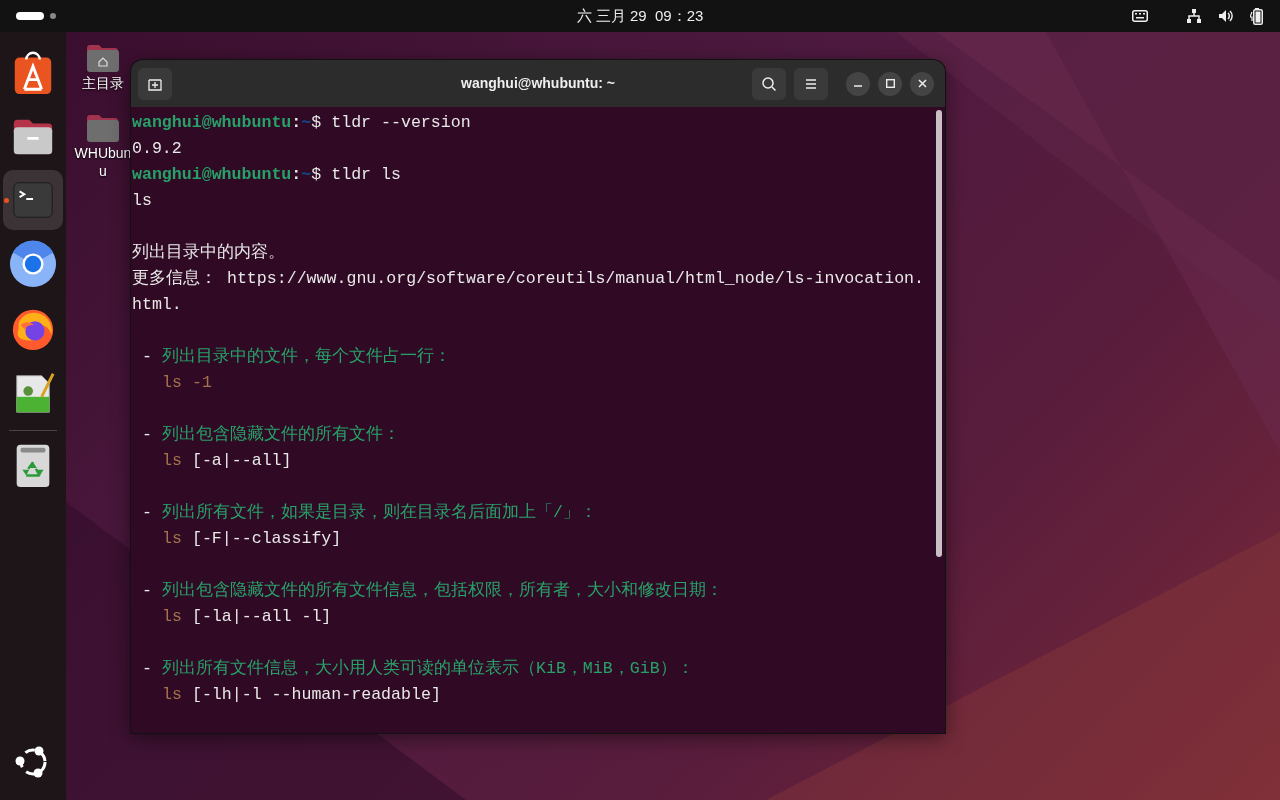  Describe the element at coordinates (103, 162) in the screenshot. I see `desktop-icon-label: WHUbun u` at that location.